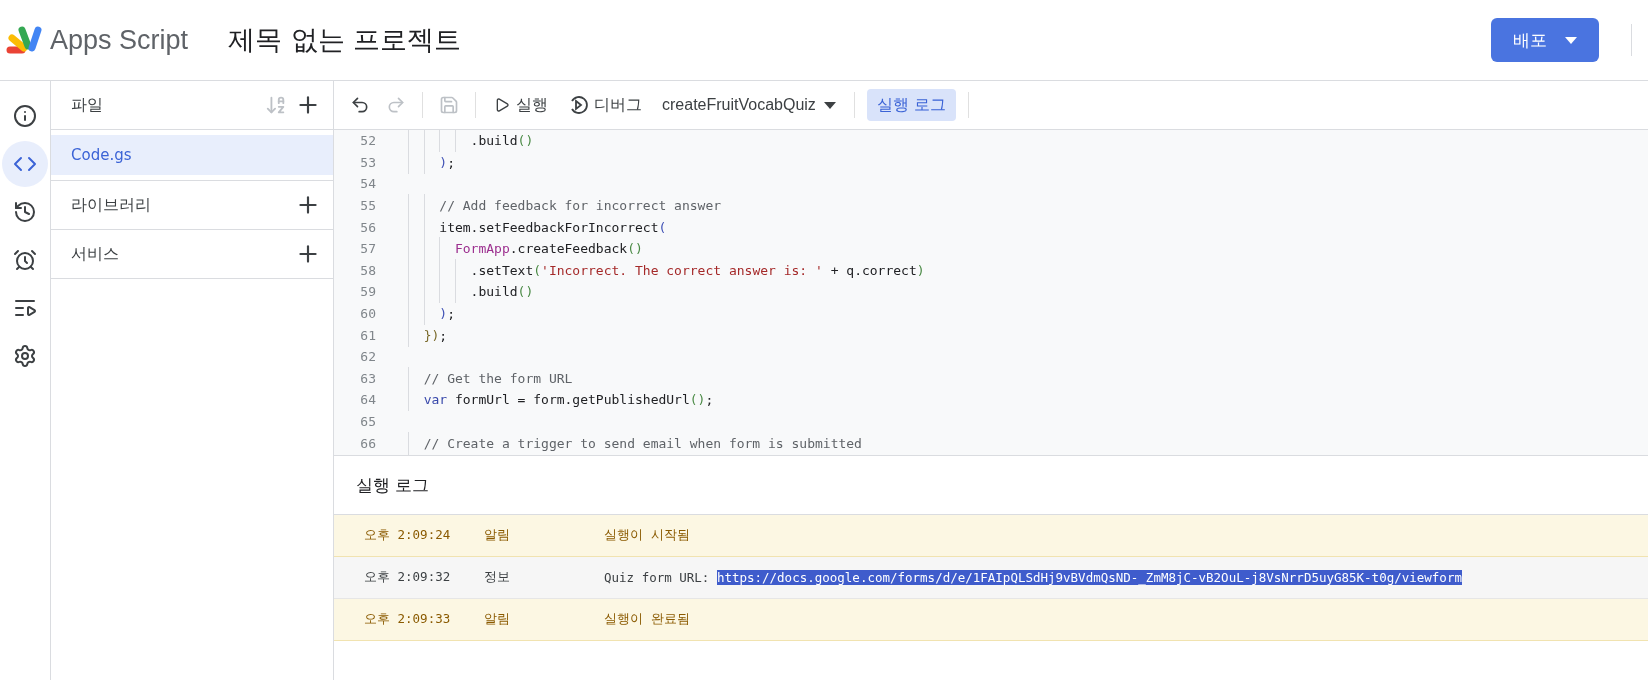 This screenshot has height=680, width=1648. What do you see at coordinates (666, 270) in the screenshot?
I see `code-line: .setText('Incorrect. The correct answer is: ' + q.correct)` at bounding box center [666, 270].